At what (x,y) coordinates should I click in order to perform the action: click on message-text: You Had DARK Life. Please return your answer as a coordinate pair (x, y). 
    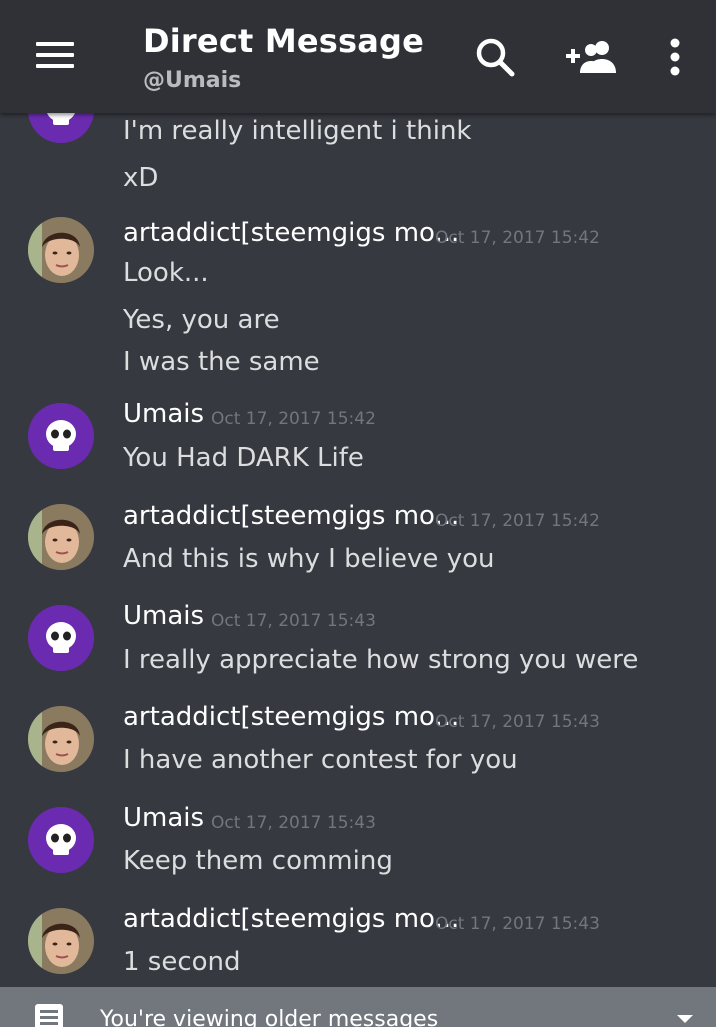
    Looking at the image, I should click on (243, 458).